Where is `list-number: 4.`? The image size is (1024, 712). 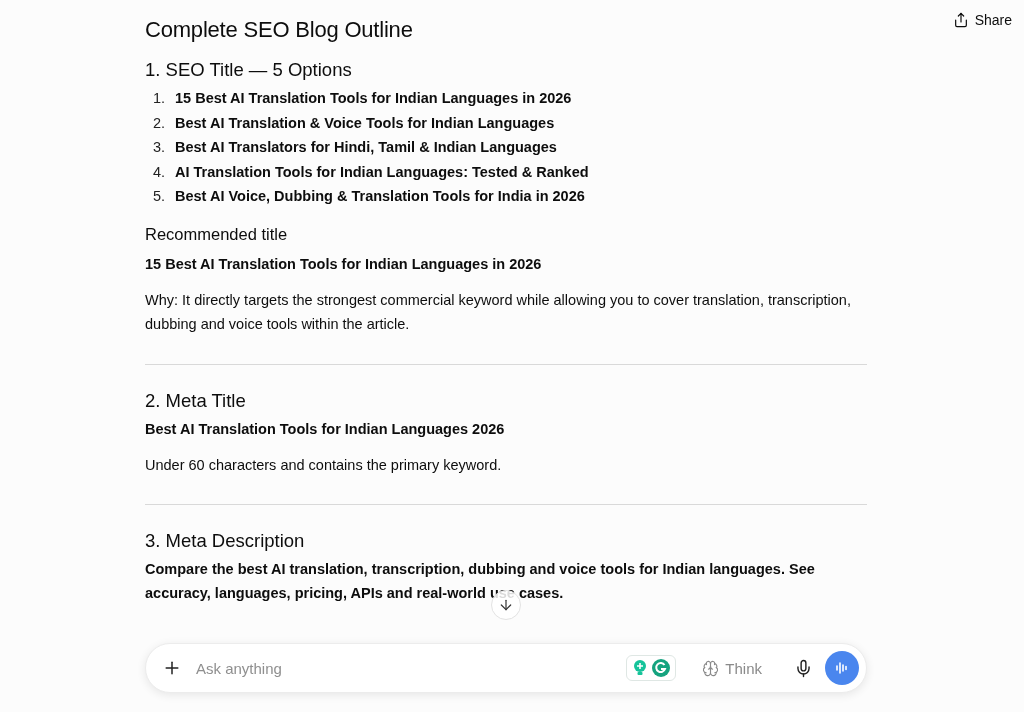
list-number: 4. is located at coordinates (160, 172).